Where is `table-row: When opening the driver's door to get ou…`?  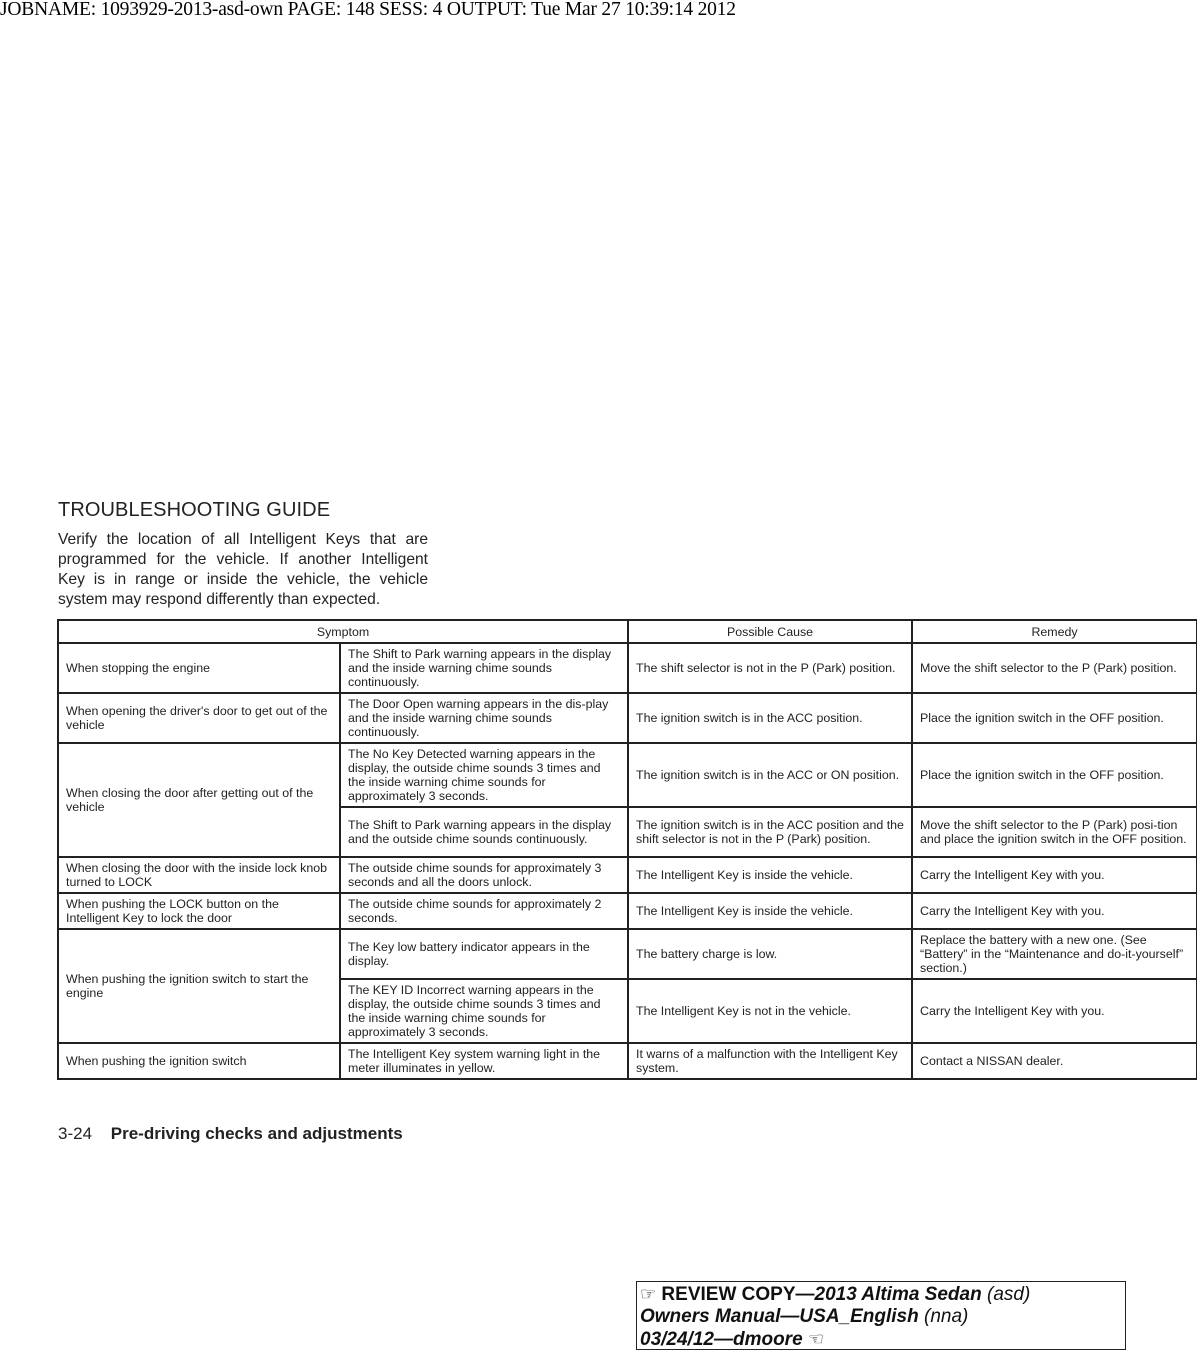 table-row: When opening the driver's door to get ou… is located at coordinates (627, 718).